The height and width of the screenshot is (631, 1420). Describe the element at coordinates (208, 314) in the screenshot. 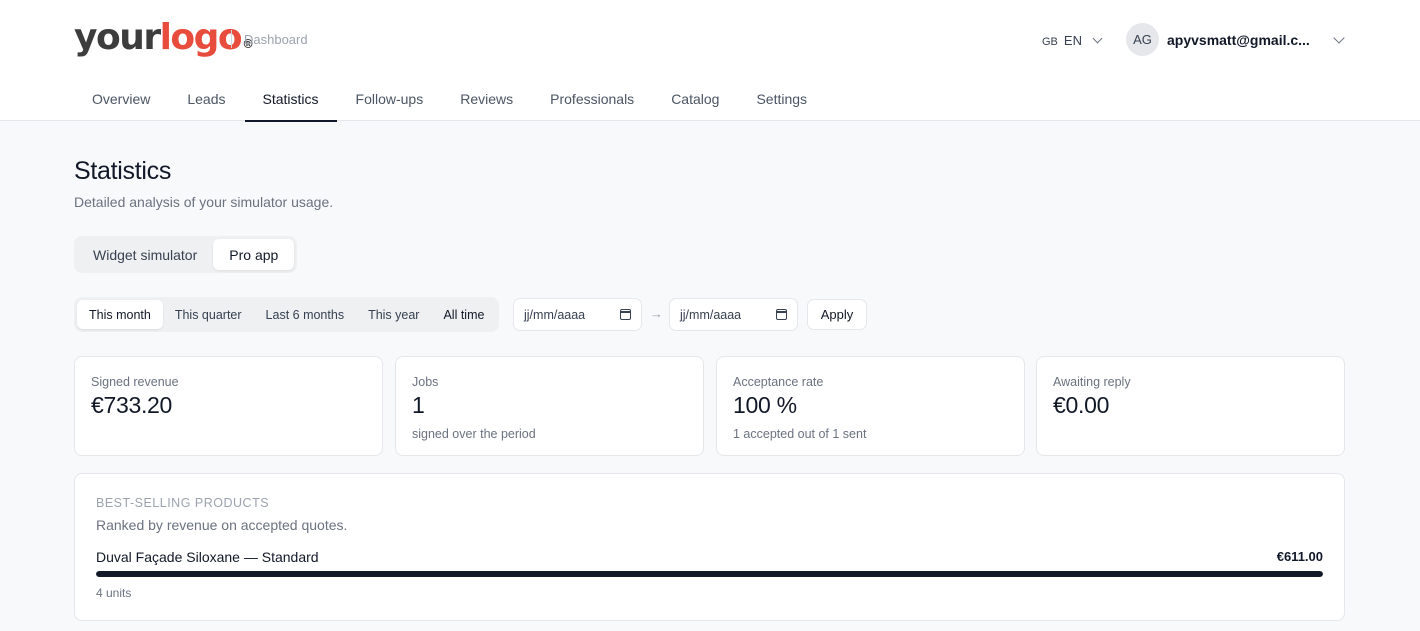

I see `period-this-quarter: This quarter` at that location.